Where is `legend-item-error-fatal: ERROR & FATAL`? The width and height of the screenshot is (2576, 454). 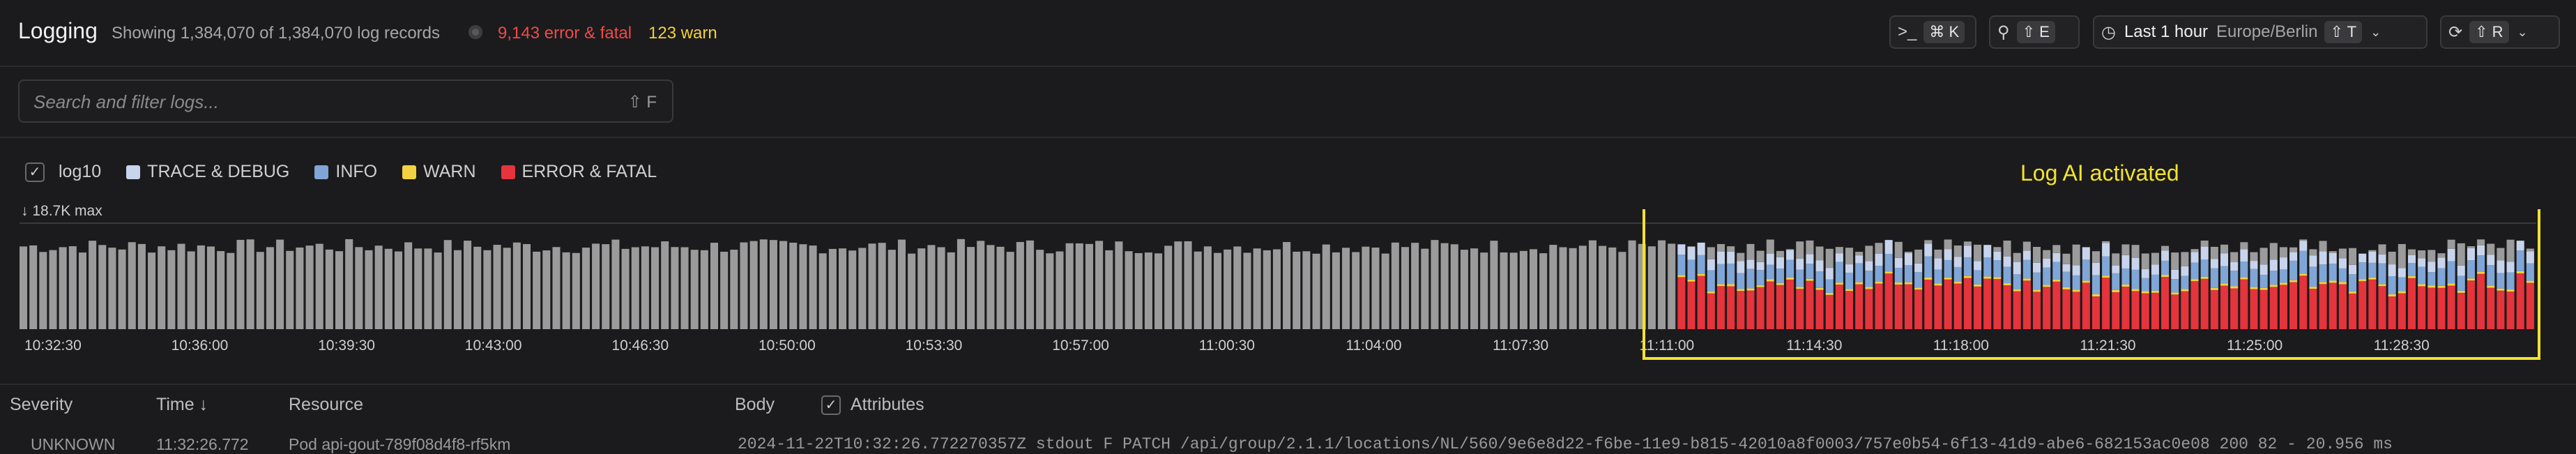
legend-item-error-fatal: ERROR & FATAL is located at coordinates (579, 172).